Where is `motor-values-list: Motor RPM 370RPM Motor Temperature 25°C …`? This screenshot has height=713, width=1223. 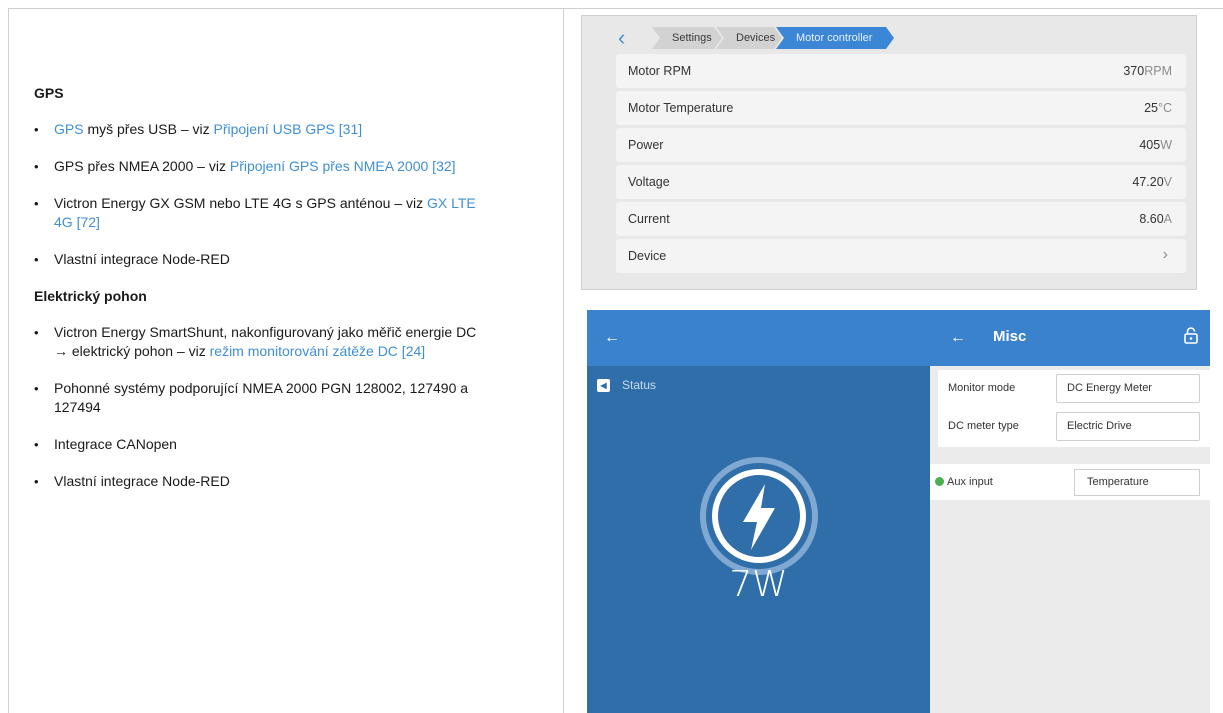
motor-values-list: Motor RPM 370RPM Motor Temperature 25°C … is located at coordinates (901, 165).